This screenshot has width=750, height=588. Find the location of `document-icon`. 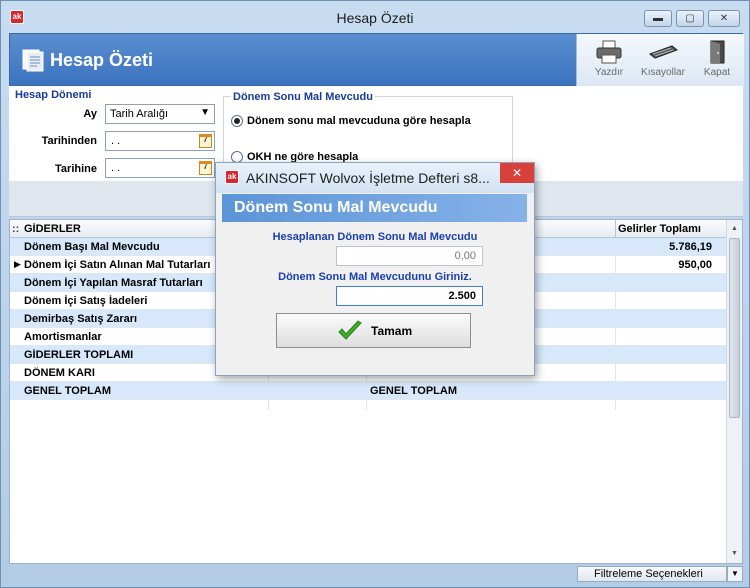

document-icon is located at coordinates (33, 60).